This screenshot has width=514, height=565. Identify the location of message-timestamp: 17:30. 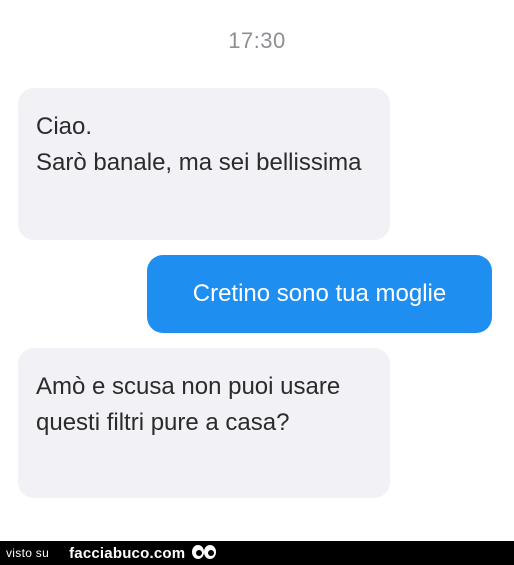
(257, 40).